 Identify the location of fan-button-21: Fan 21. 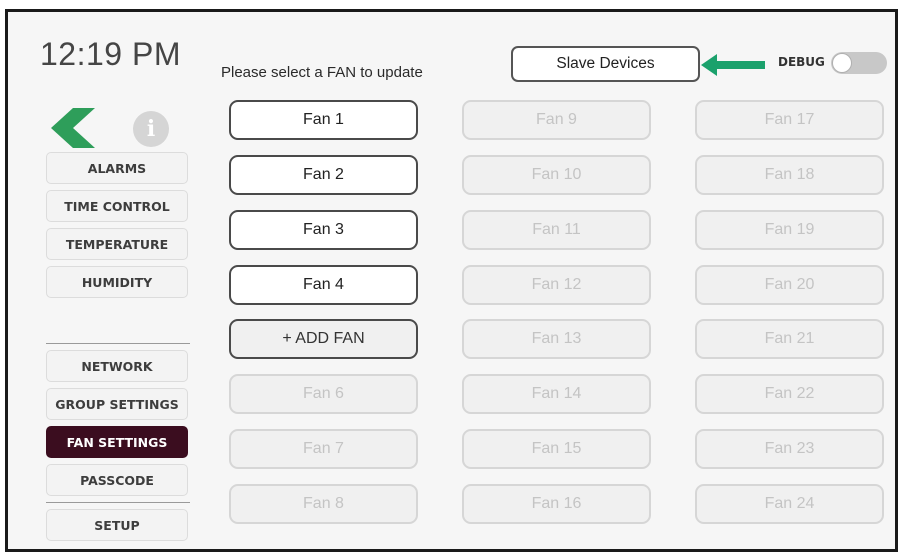
(789, 339).